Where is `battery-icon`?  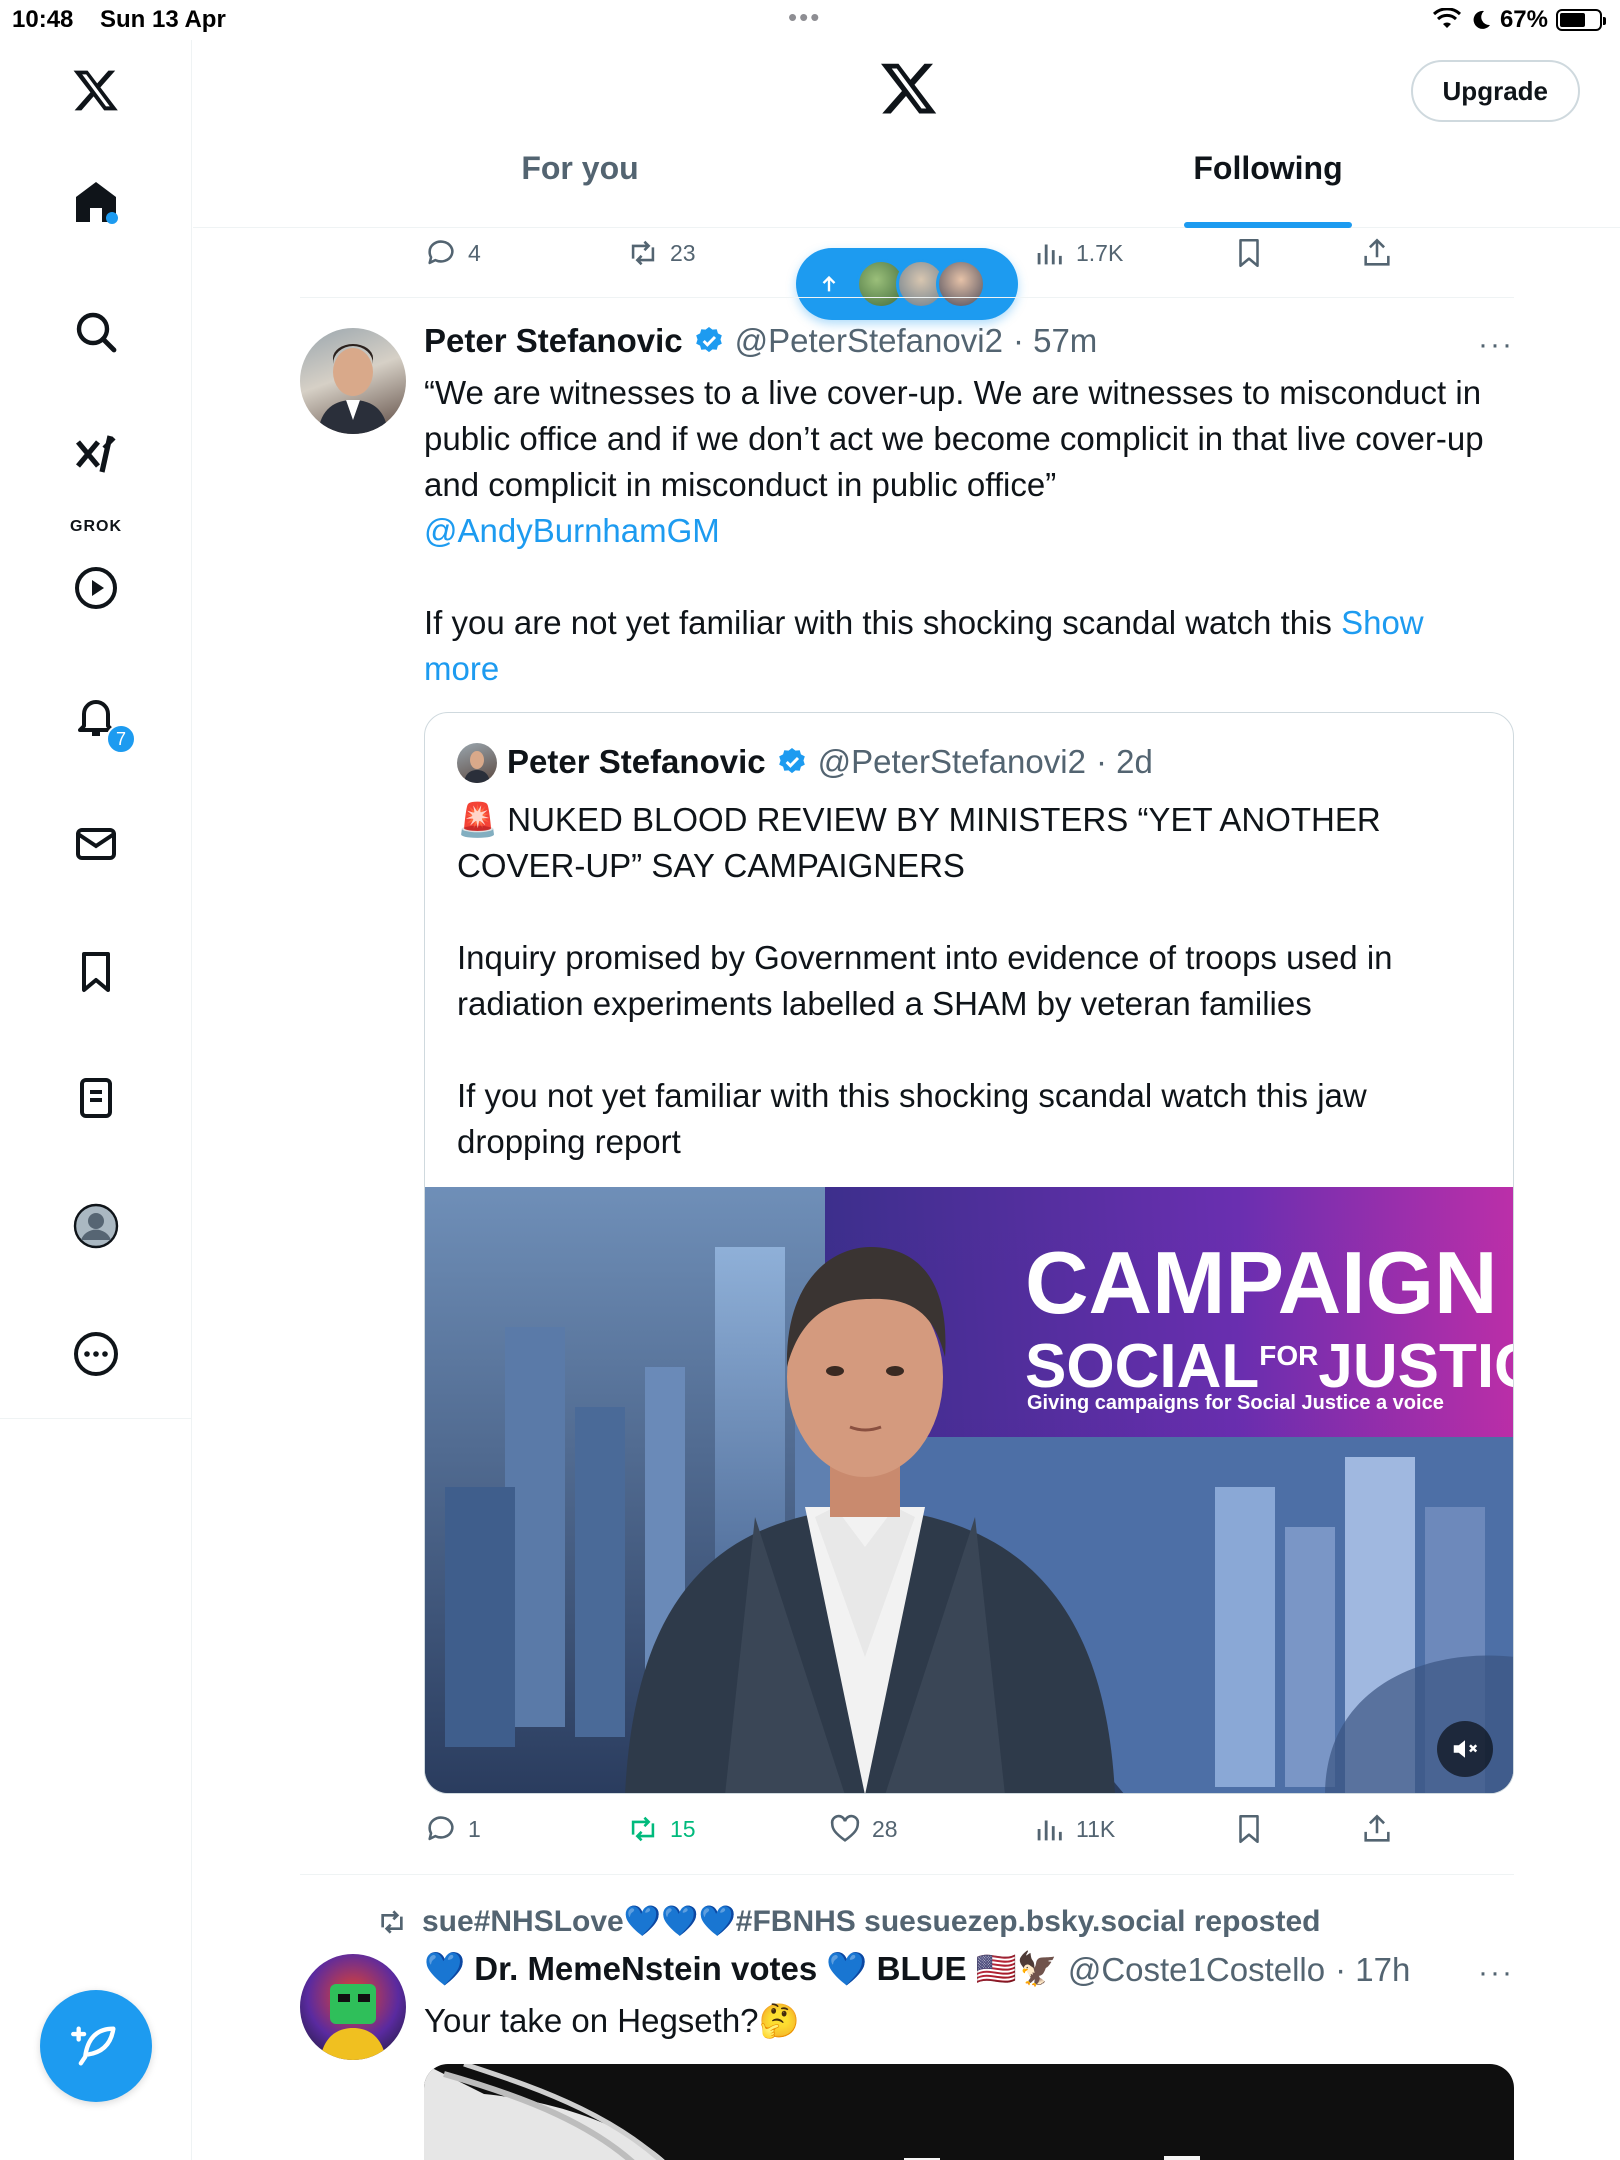
battery-icon is located at coordinates (1581, 20).